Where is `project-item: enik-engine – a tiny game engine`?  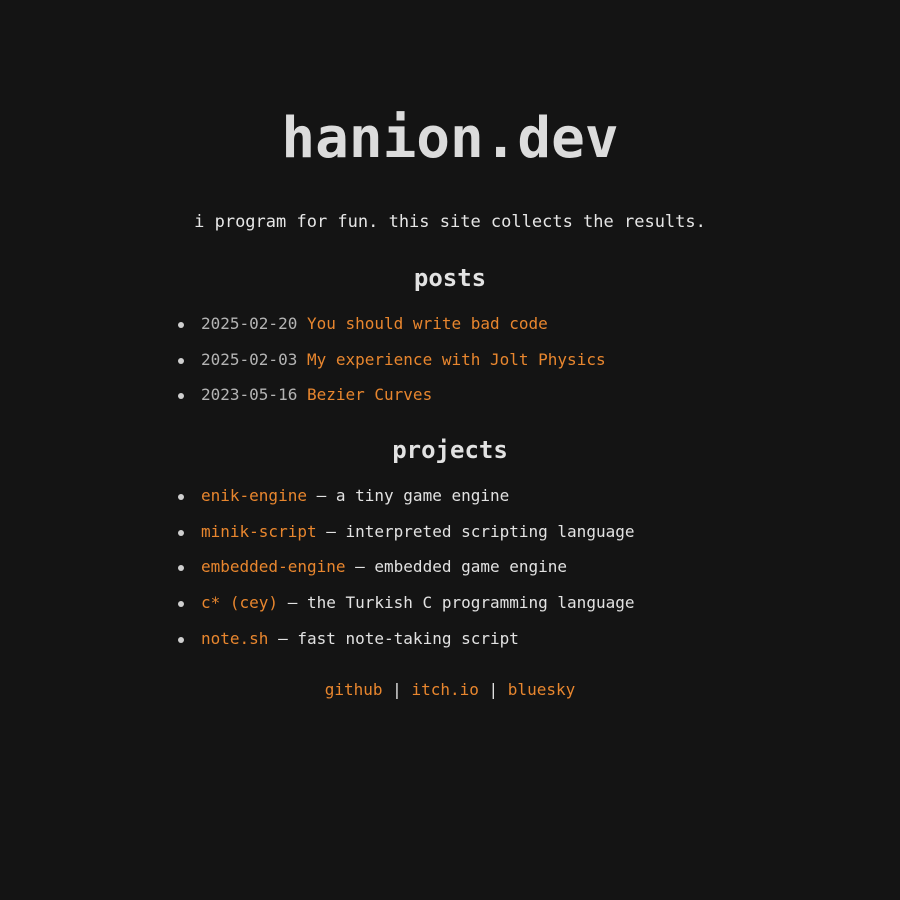
project-item: enik-engine – a tiny game engine is located at coordinates (406, 502).